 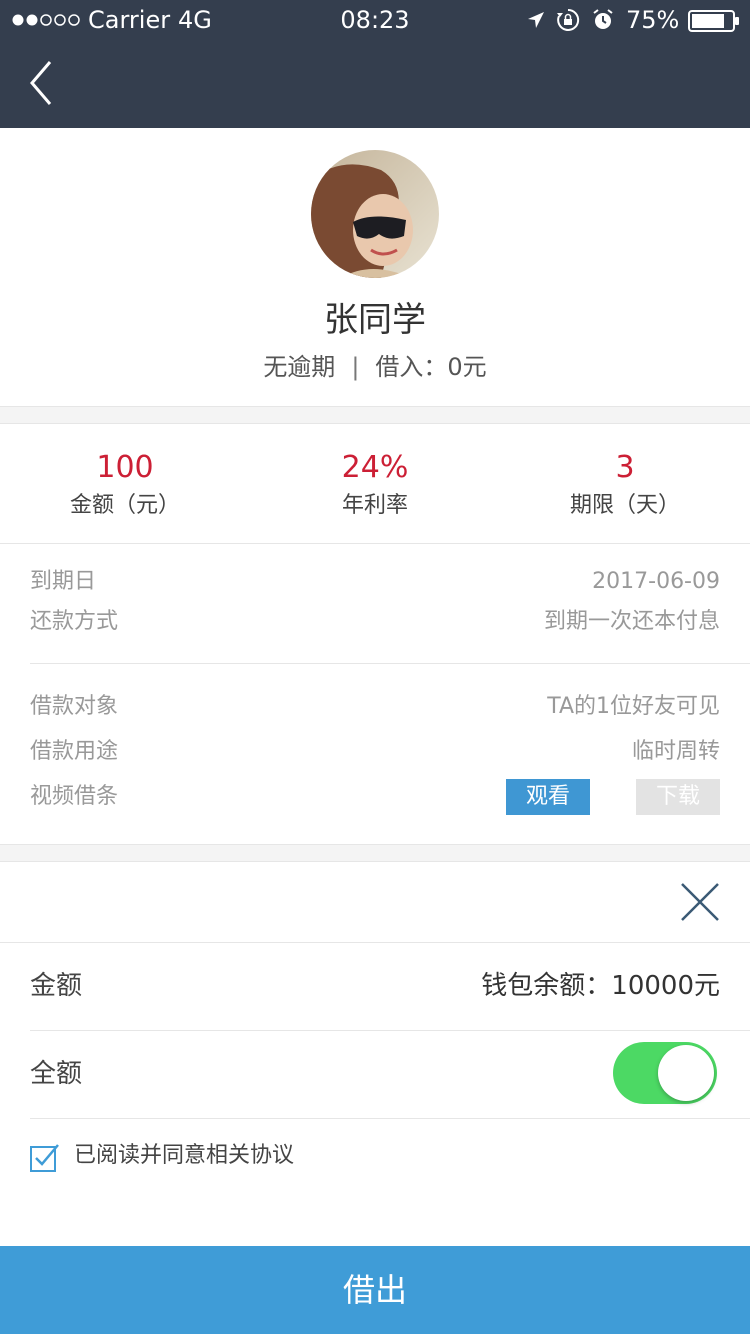 What do you see at coordinates (124, 505) in the screenshot?
I see `stat-label: 金额（元）` at bounding box center [124, 505].